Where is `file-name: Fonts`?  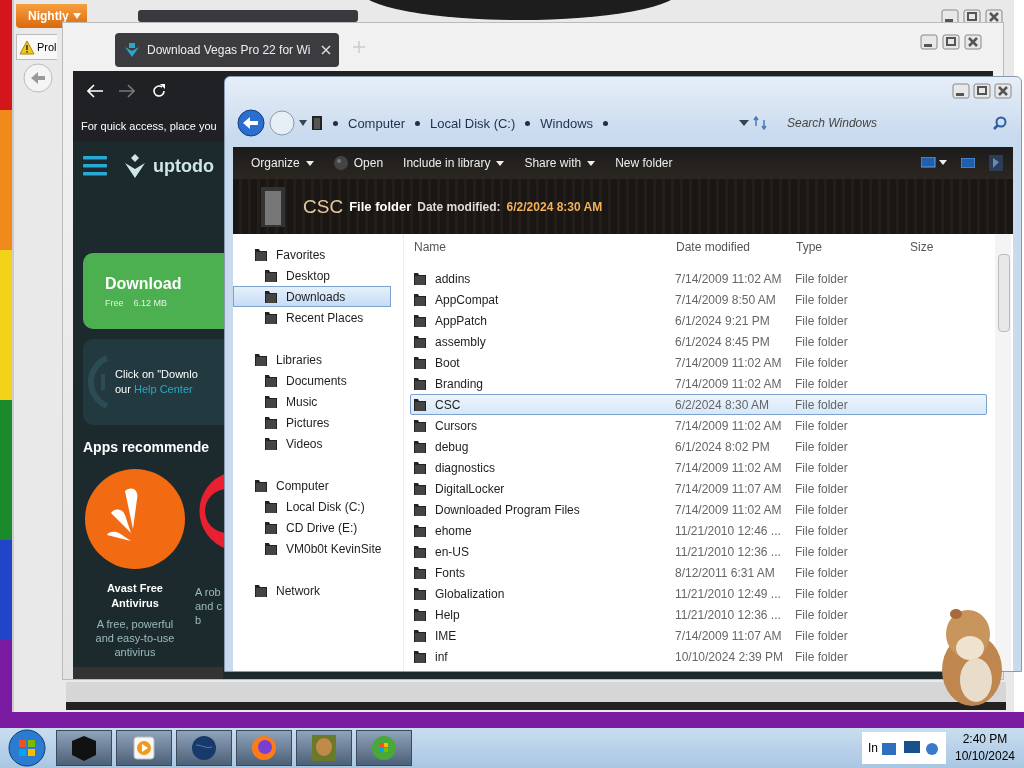
file-name: Fonts is located at coordinates (450, 572).